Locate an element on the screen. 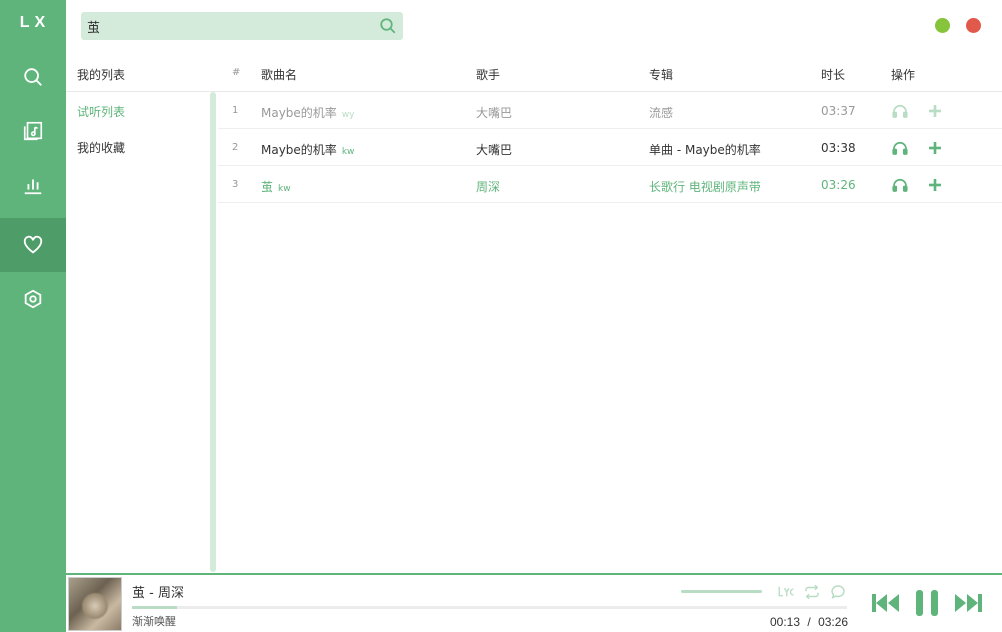 This screenshot has height=632, width=1002. app-logo: LX is located at coordinates (35, 22).